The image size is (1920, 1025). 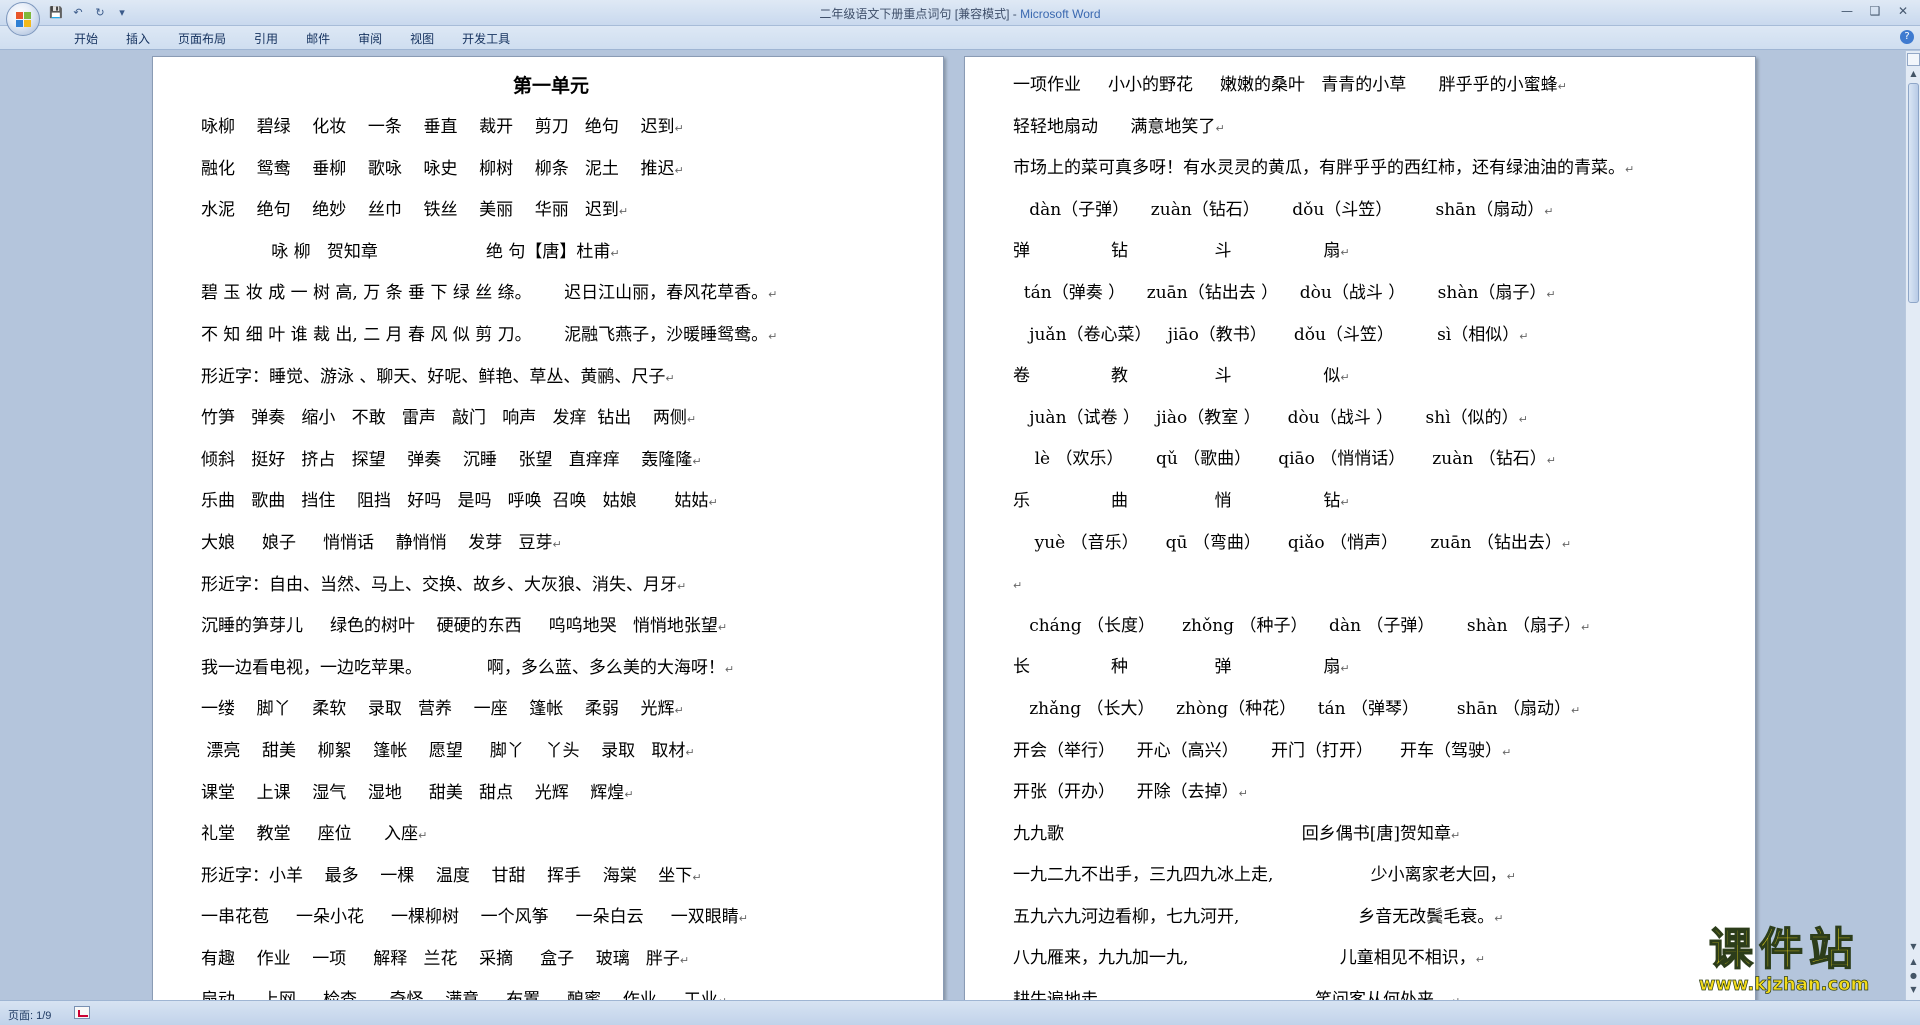 I want to click on line-text: 开张（开办） 开除（去掉）, so click(x=1126, y=792).